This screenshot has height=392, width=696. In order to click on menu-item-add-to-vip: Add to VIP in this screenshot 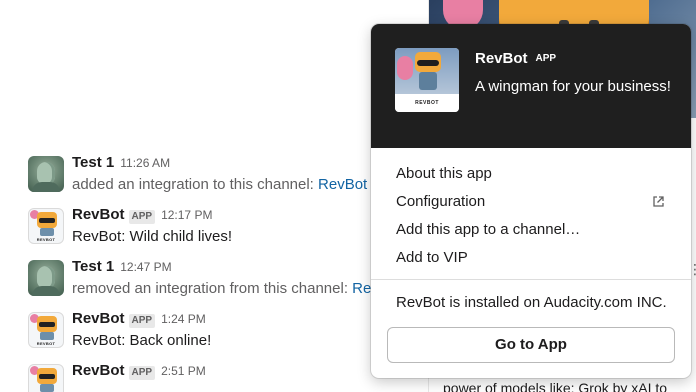, I will do `click(531, 258)`.